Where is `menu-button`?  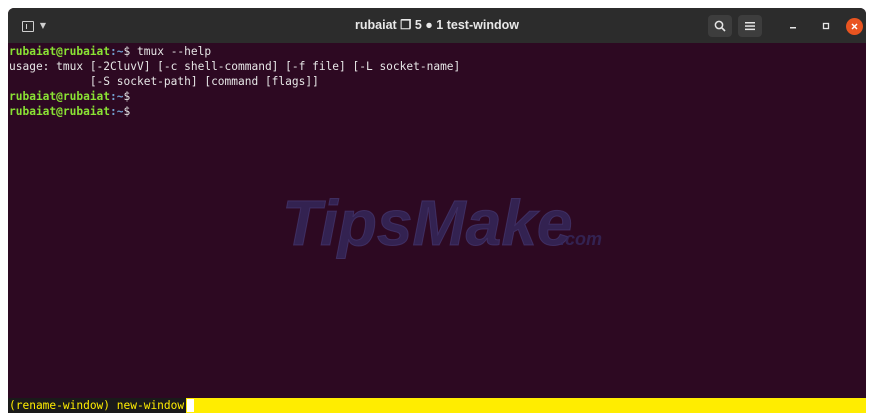 menu-button is located at coordinates (750, 26).